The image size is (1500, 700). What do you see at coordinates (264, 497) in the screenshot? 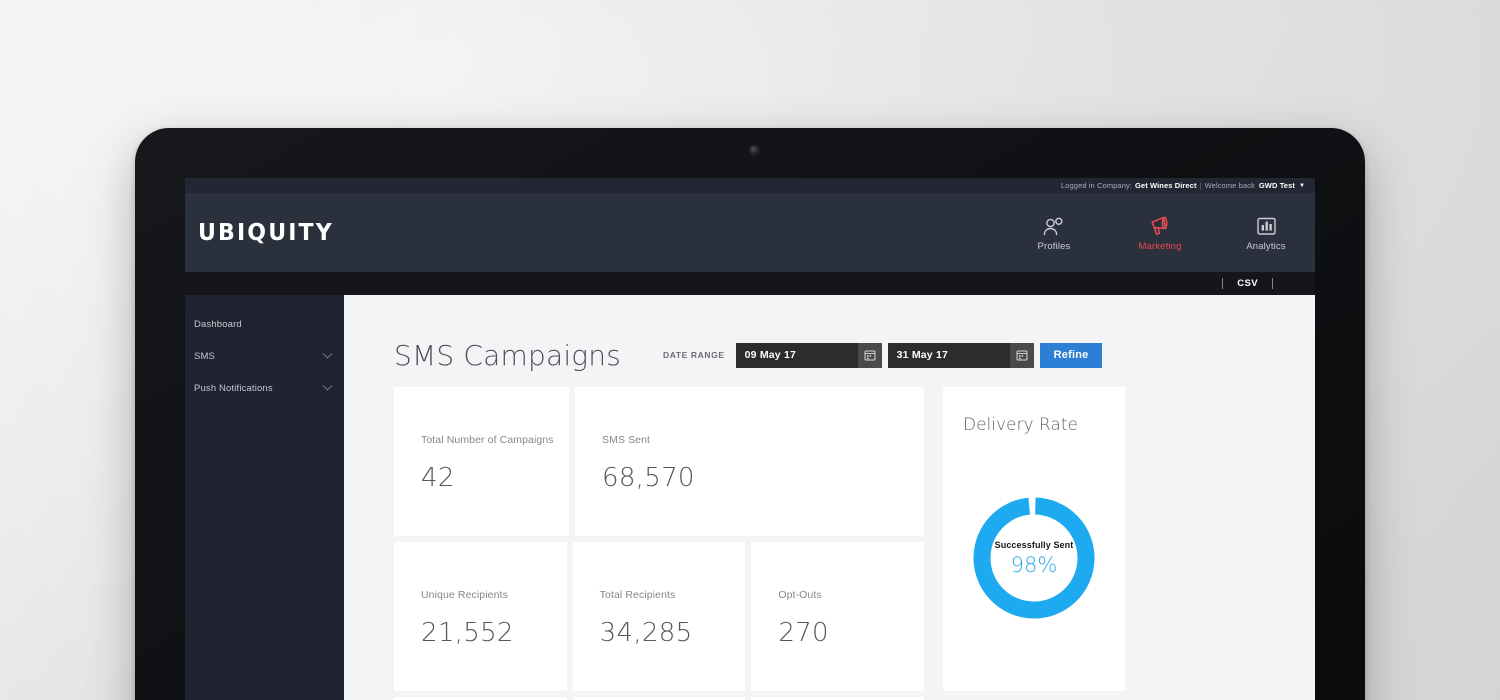
I see `sidebar-nav: Dashboard SMS Push Notifications` at bounding box center [264, 497].